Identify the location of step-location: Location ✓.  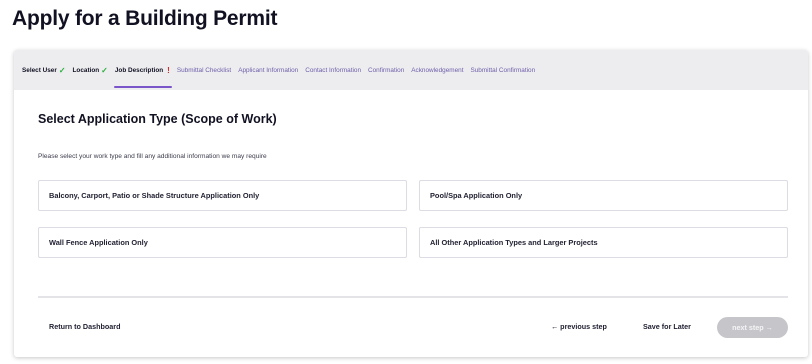
(90, 70).